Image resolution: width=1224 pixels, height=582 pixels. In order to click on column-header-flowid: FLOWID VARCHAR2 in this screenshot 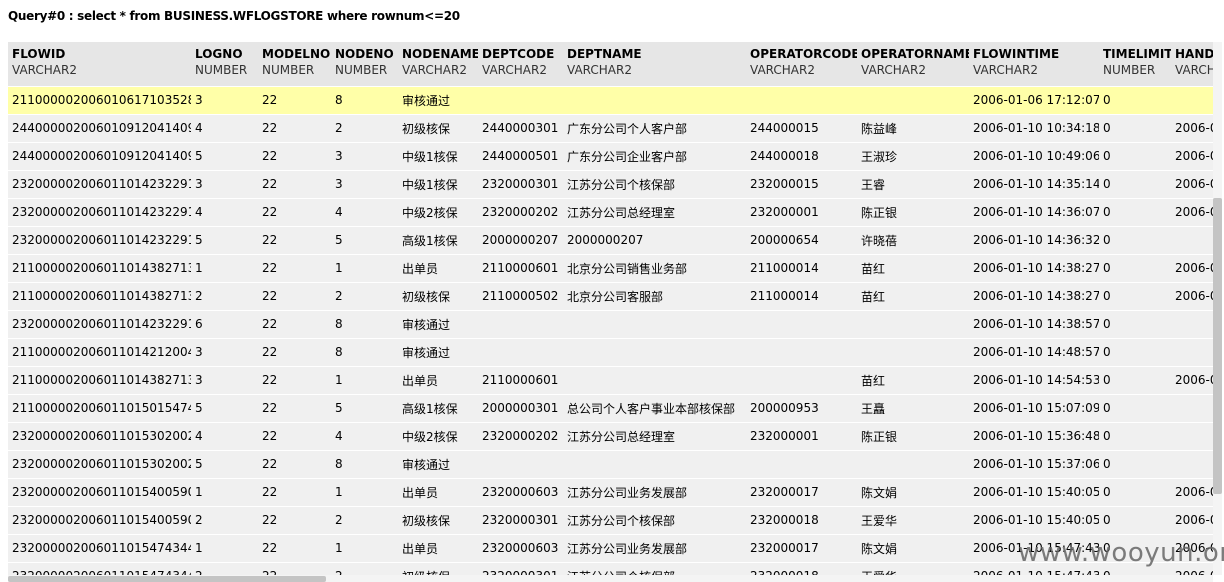, I will do `click(99, 64)`.